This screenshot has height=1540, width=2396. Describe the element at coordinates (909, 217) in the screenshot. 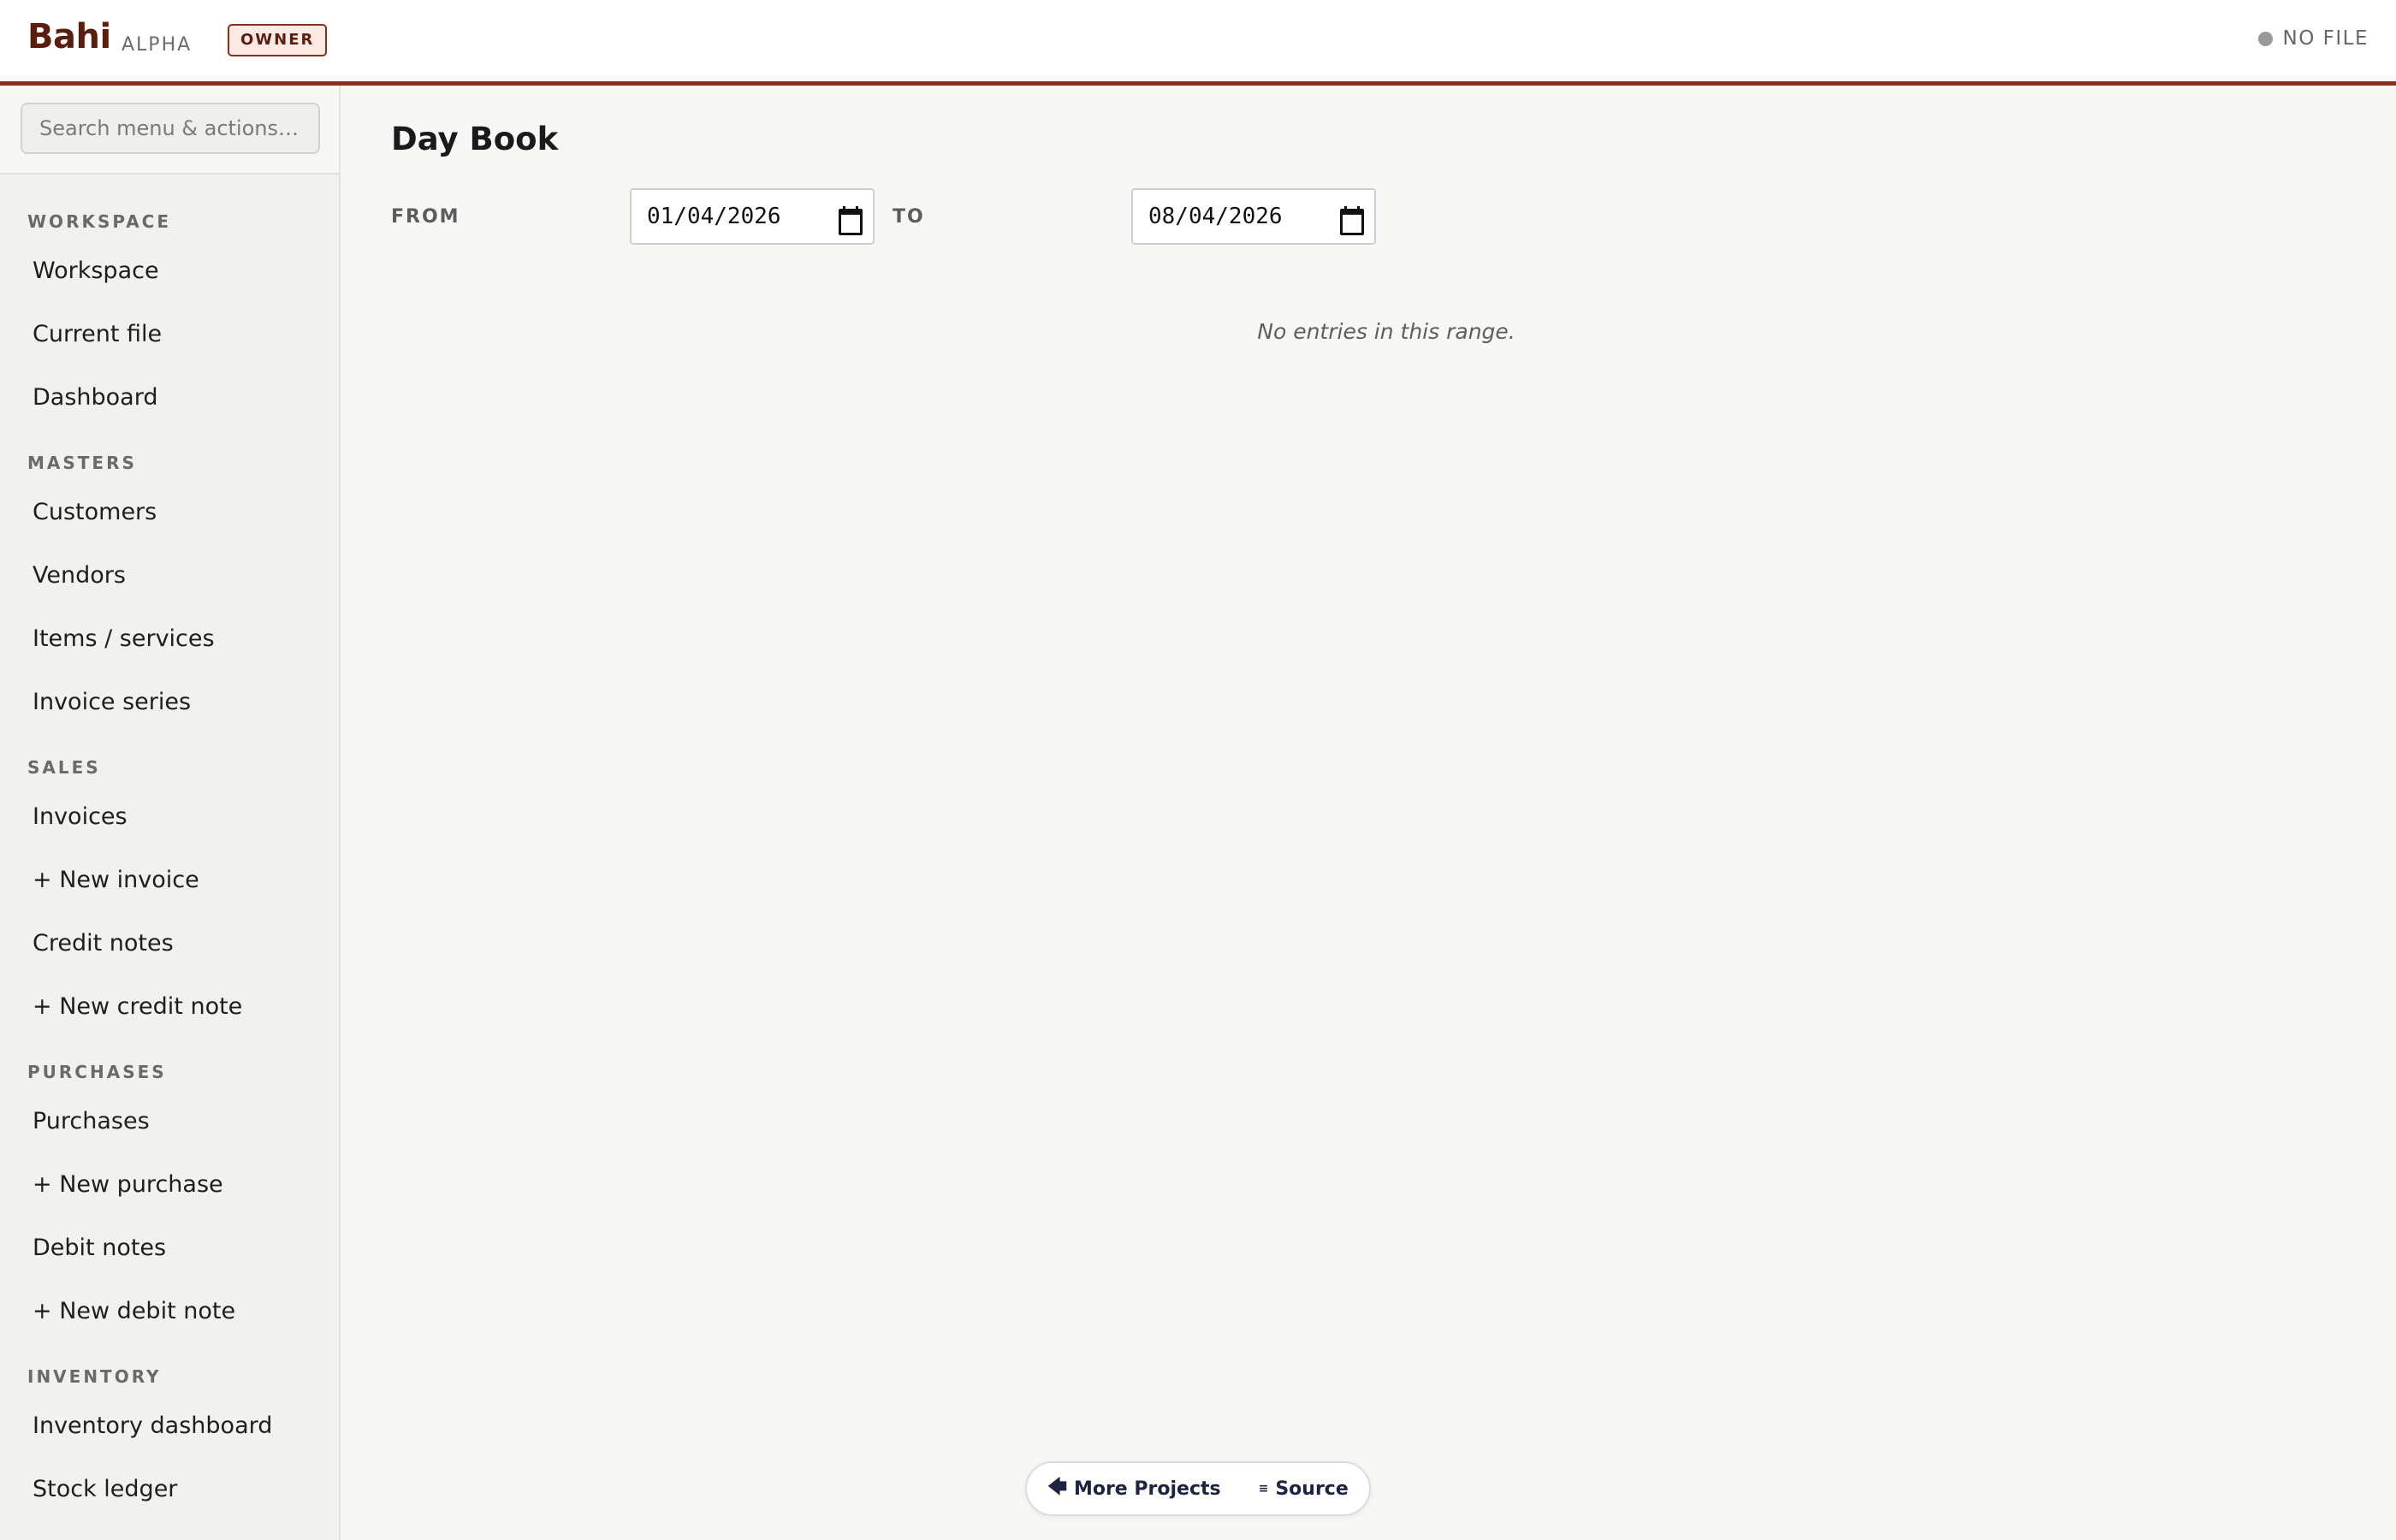

I see `to-label: TO` at that location.